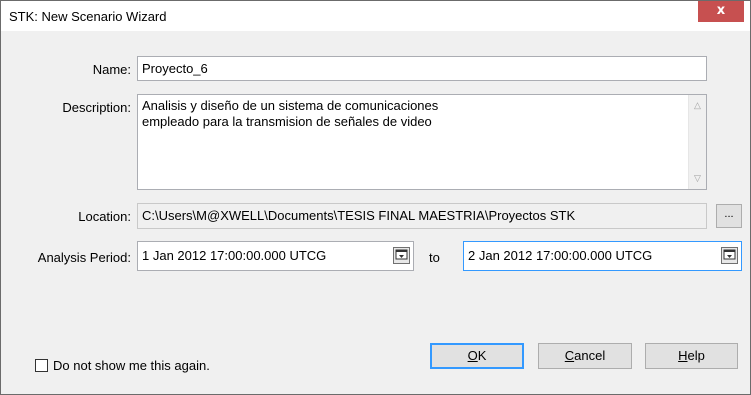 The image size is (751, 395). What do you see at coordinates (590, 355) in the screenshot?
I see `cancel-label: ancel` at bounding box center [590, 355].